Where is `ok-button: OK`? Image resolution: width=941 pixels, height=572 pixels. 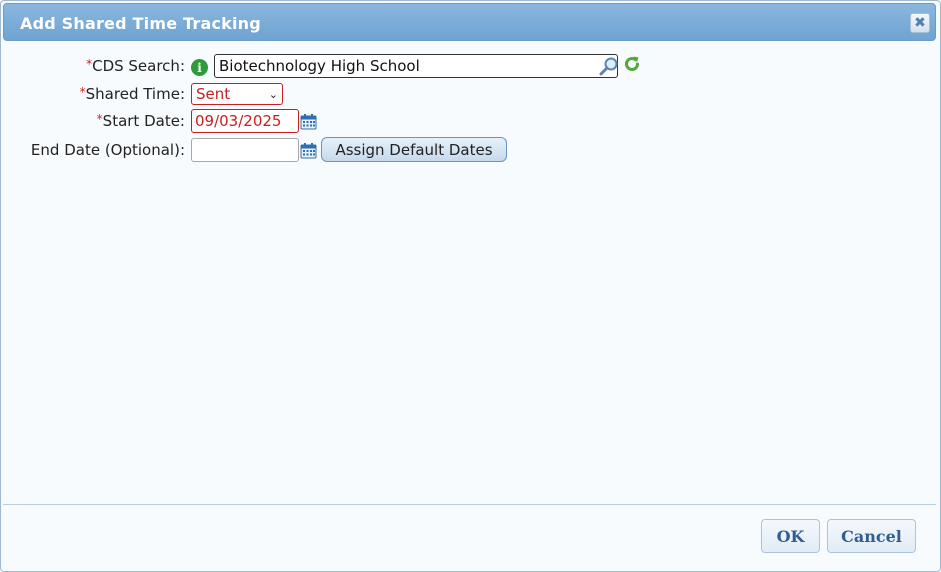
ok-button: OK is located at coordinates (790, 536).